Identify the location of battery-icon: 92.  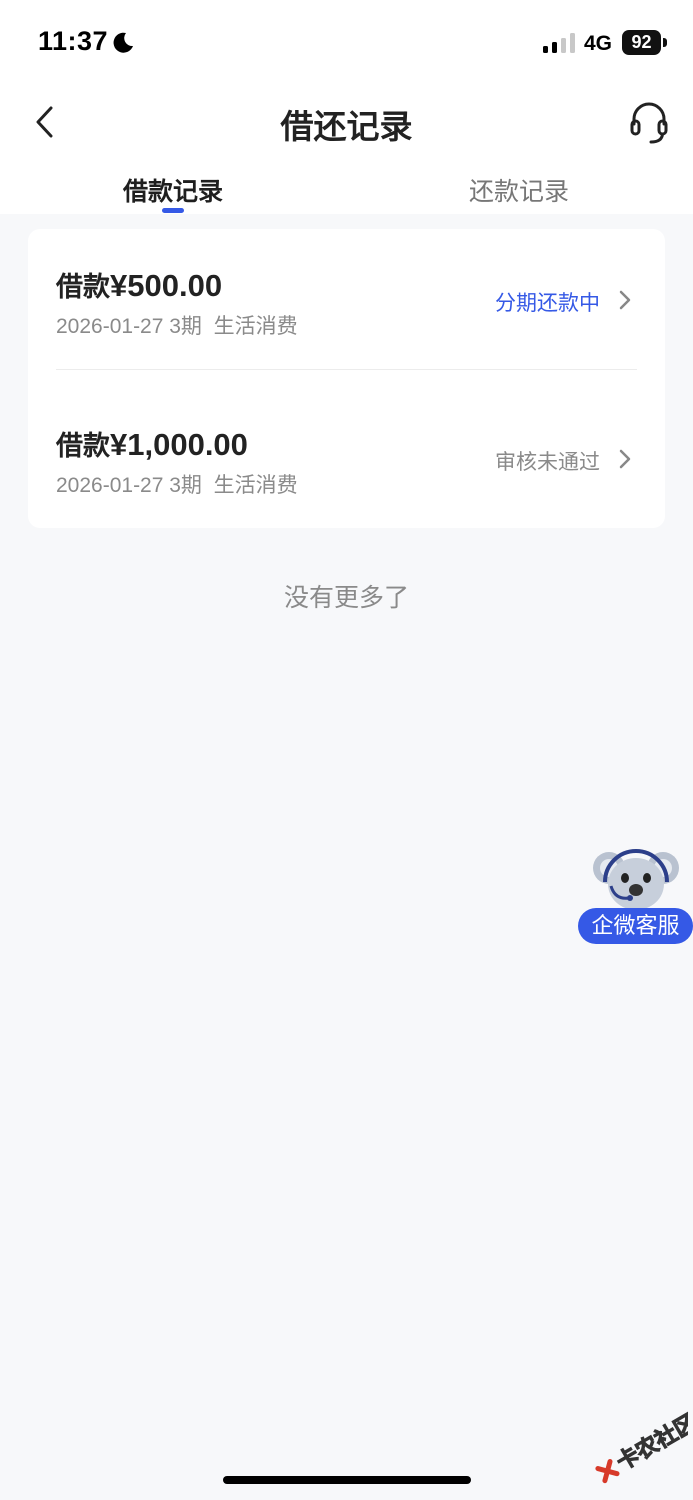
(644, 42).